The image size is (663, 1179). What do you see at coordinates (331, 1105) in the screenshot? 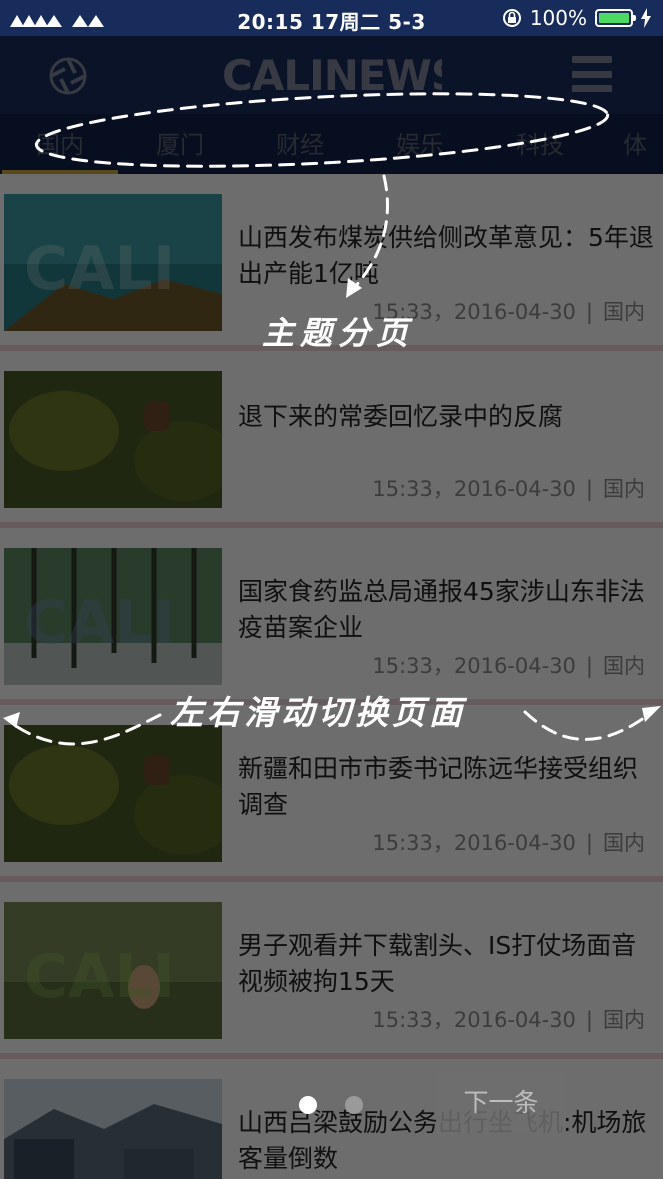
I see `page-indicator` at bounding box center [331, 1105].